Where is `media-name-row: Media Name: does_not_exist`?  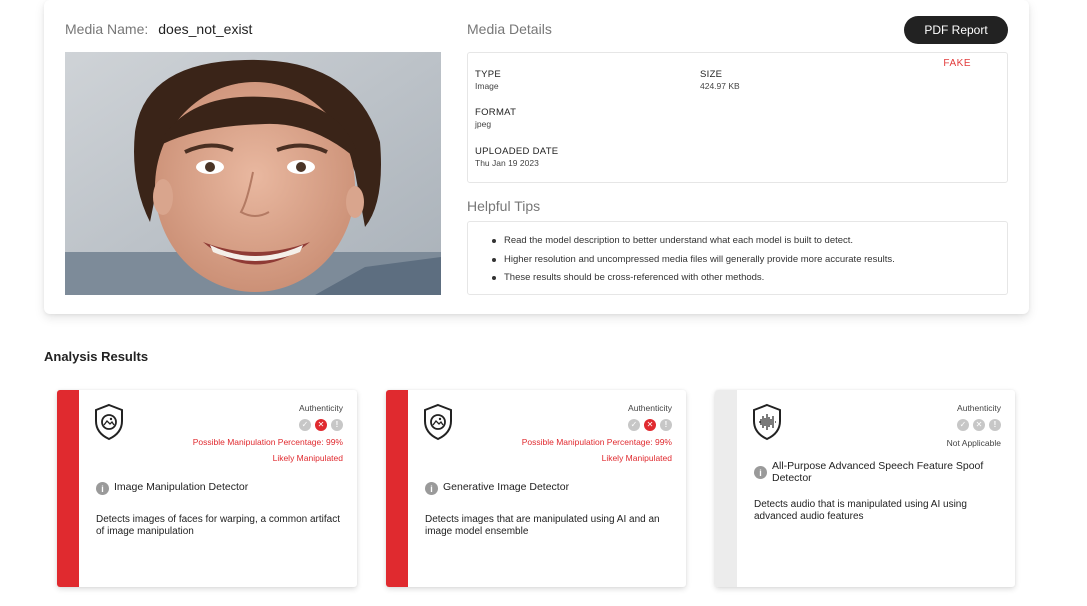
media-name-row: Media Name: does_not_exist is located at coordinates (158, 29).